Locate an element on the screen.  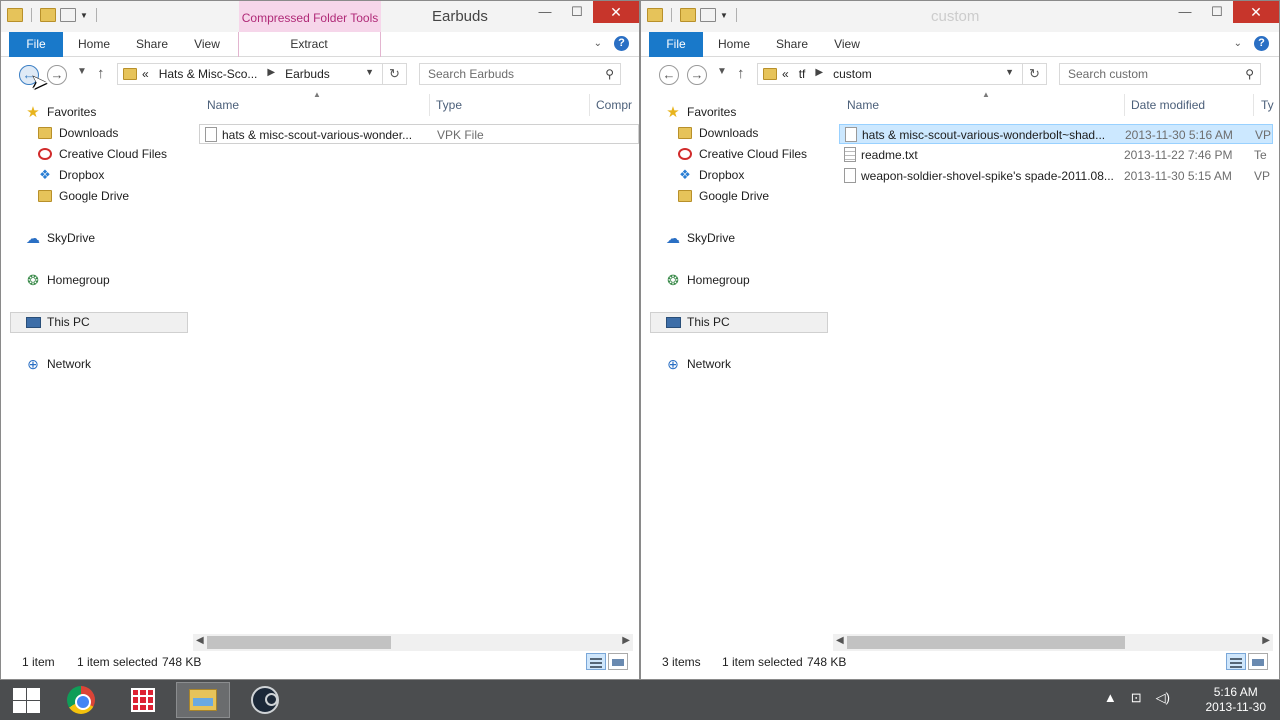
start-button is located at coordinates (27, 700).